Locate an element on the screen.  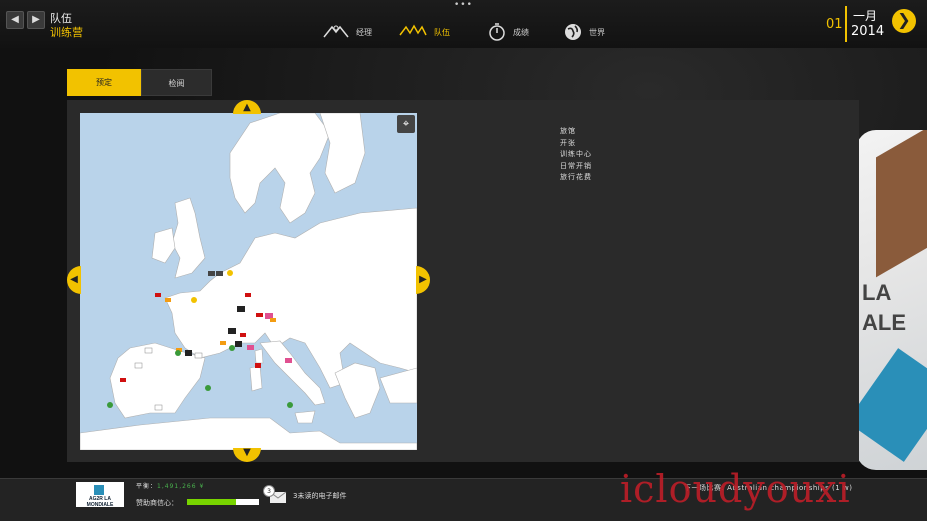
nav-manager: 经理 is located at coordinates (347, 32).